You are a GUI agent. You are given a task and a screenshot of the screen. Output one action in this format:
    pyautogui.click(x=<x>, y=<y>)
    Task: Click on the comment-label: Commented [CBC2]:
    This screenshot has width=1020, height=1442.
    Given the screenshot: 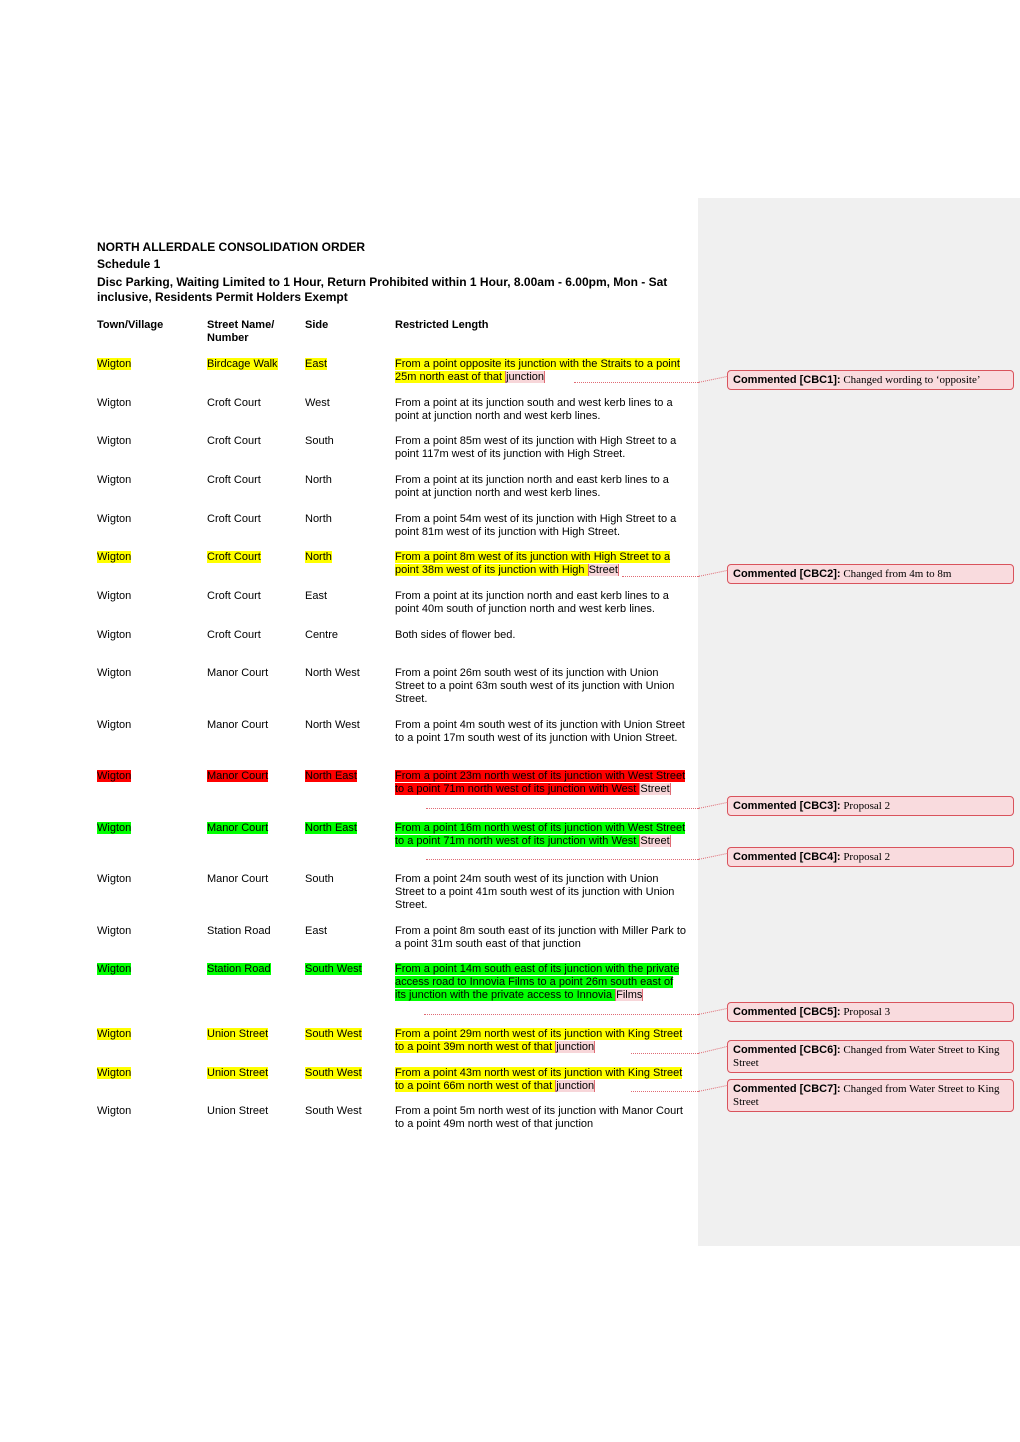 What is the action you would take?
    pyautogui.click(x=787, y=574)
    